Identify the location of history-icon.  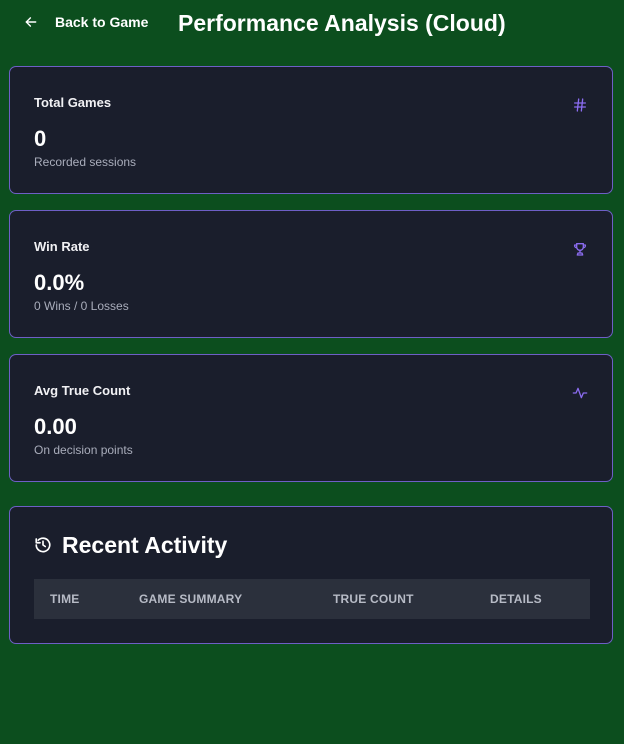
(43, 545).